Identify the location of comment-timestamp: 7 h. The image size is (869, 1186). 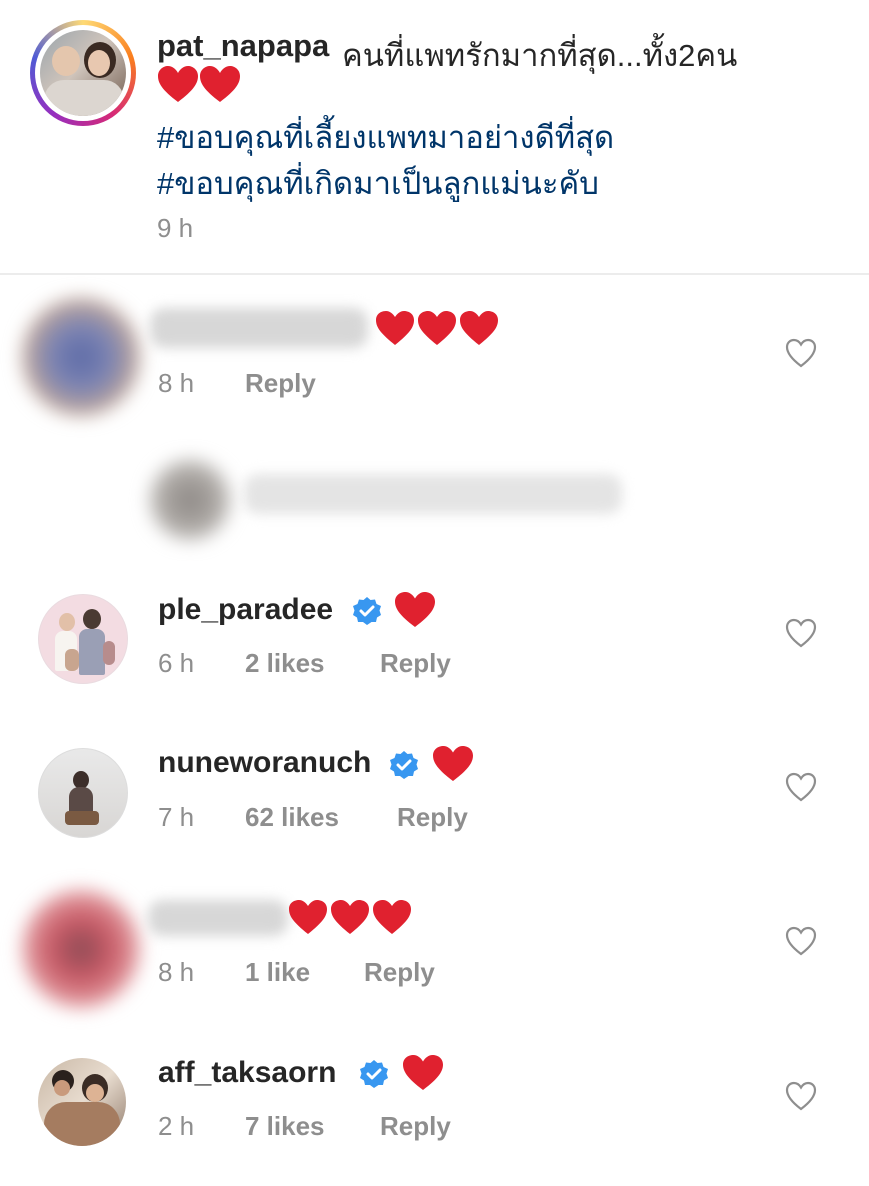
(176, 817).